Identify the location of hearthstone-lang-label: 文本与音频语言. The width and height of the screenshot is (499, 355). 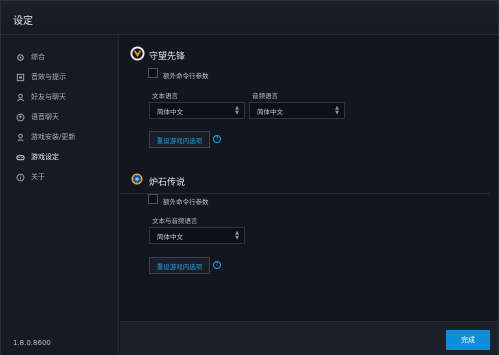
(175, 221).